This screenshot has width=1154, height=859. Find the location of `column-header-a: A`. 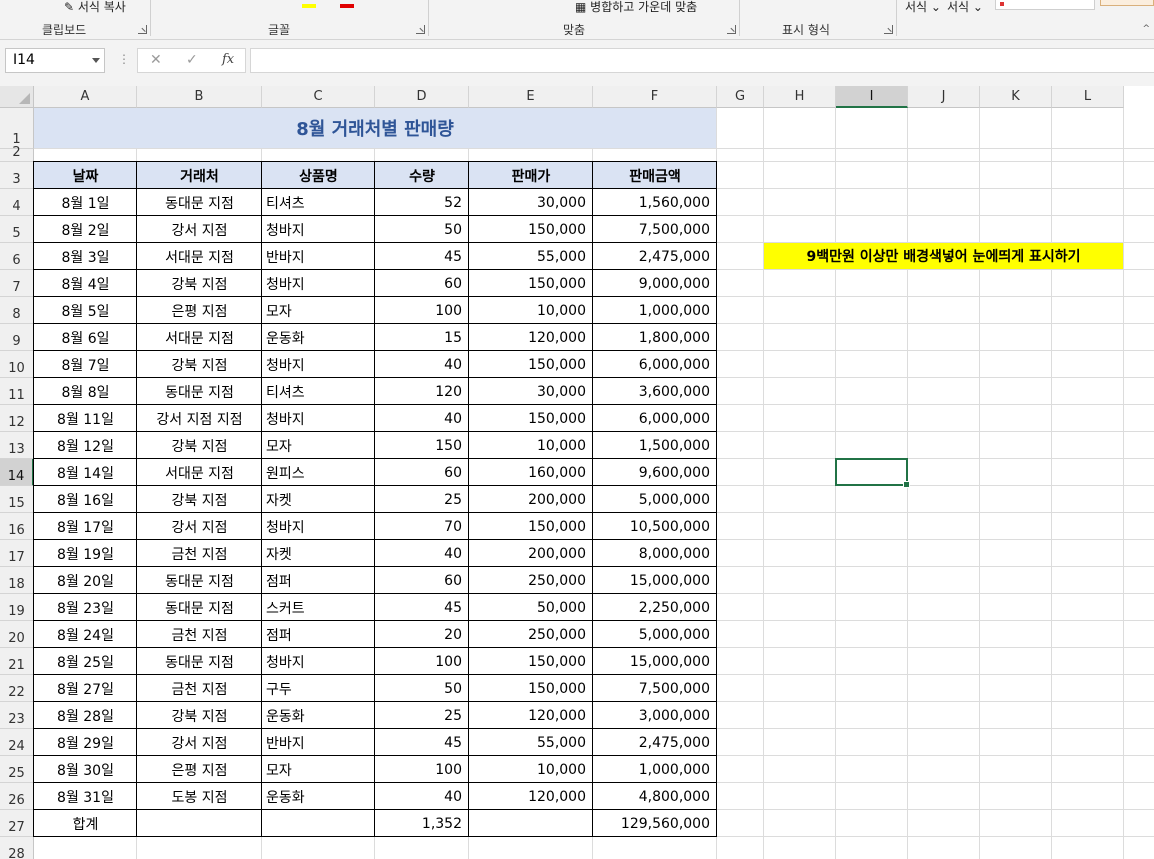

column-header-a: A is located at coordinates (85, 97).